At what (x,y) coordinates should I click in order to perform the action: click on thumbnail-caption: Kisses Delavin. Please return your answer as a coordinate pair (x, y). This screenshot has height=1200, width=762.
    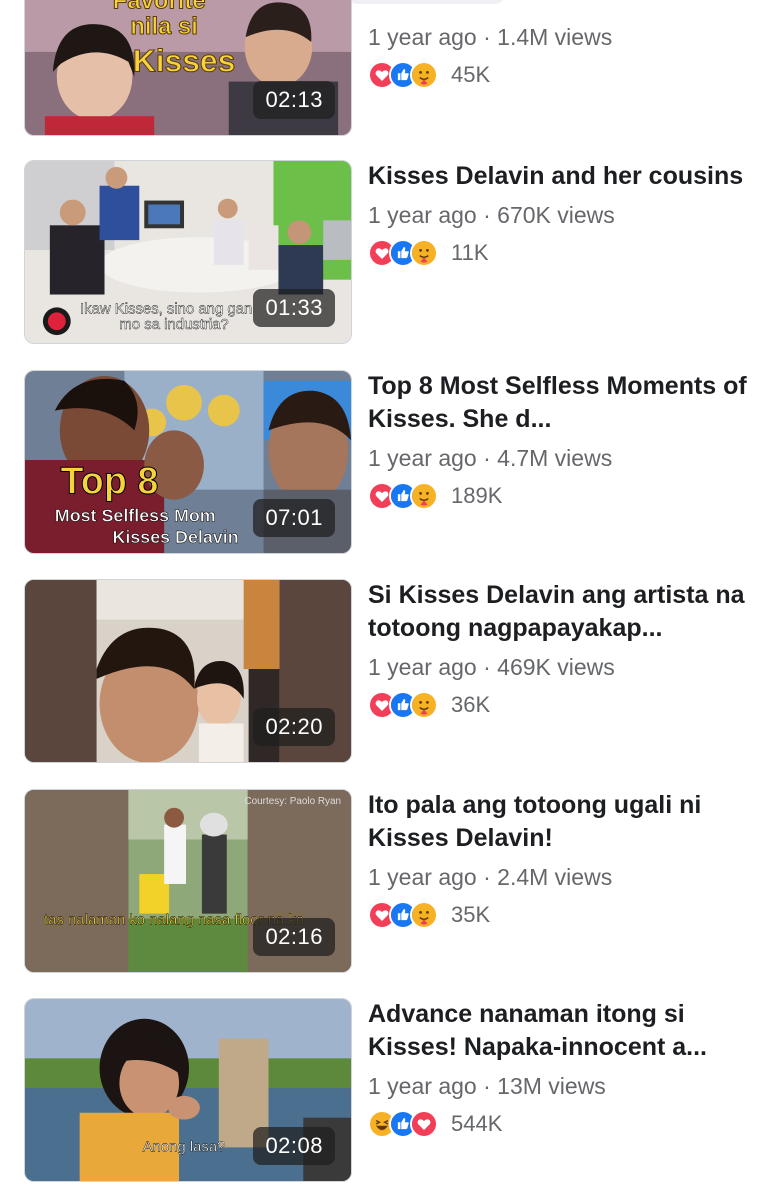
    Looking at the image, I should click on (175, 537).